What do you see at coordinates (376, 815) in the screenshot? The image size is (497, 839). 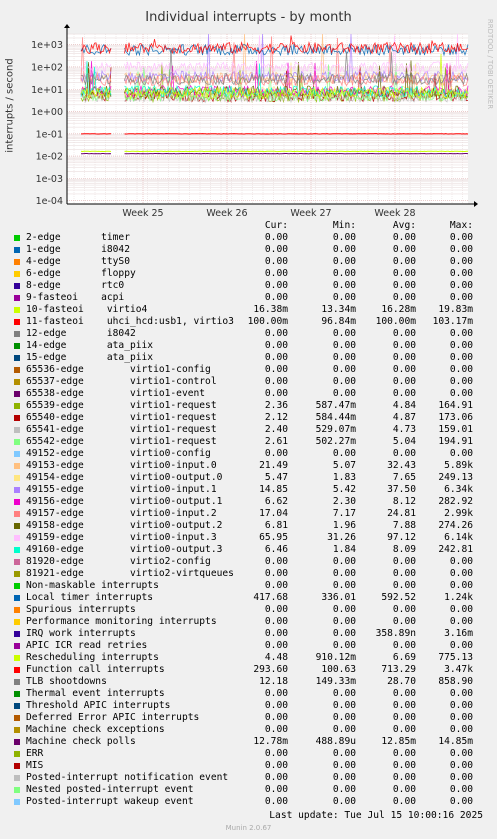 I see `last-update: Last update: Tue Jul 15 10:00:16 2025` at bounding box center [376, 815].